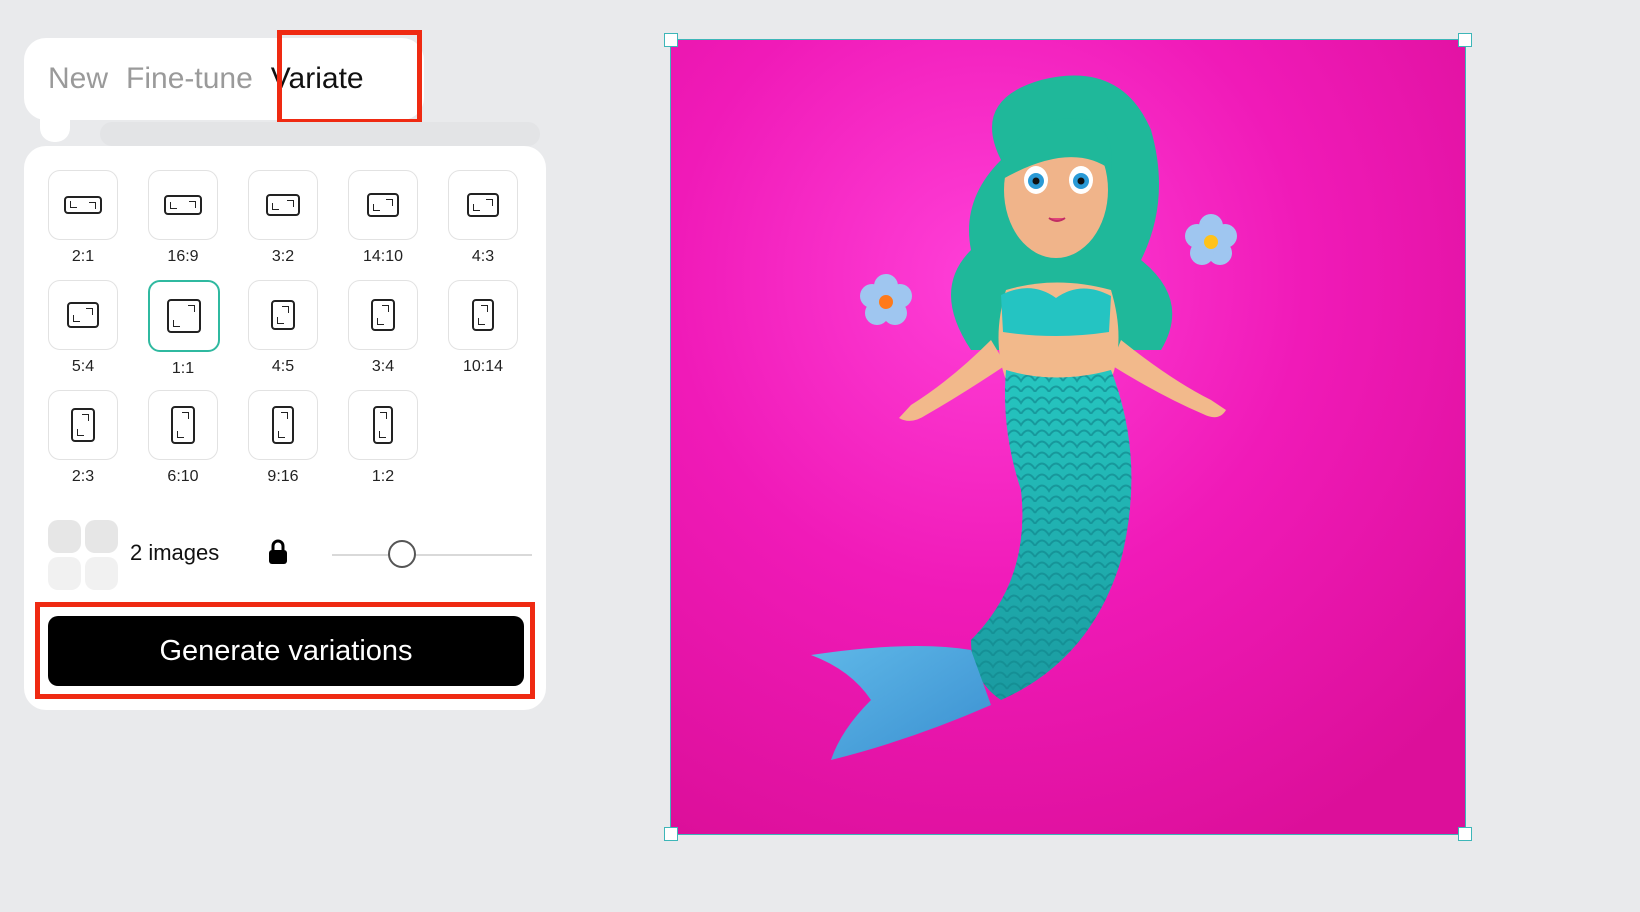 Image resolution: width=1640 pixels, height=912 pixels. I want to click on aspect-ratio-option: 1:1, so click(184, 329).